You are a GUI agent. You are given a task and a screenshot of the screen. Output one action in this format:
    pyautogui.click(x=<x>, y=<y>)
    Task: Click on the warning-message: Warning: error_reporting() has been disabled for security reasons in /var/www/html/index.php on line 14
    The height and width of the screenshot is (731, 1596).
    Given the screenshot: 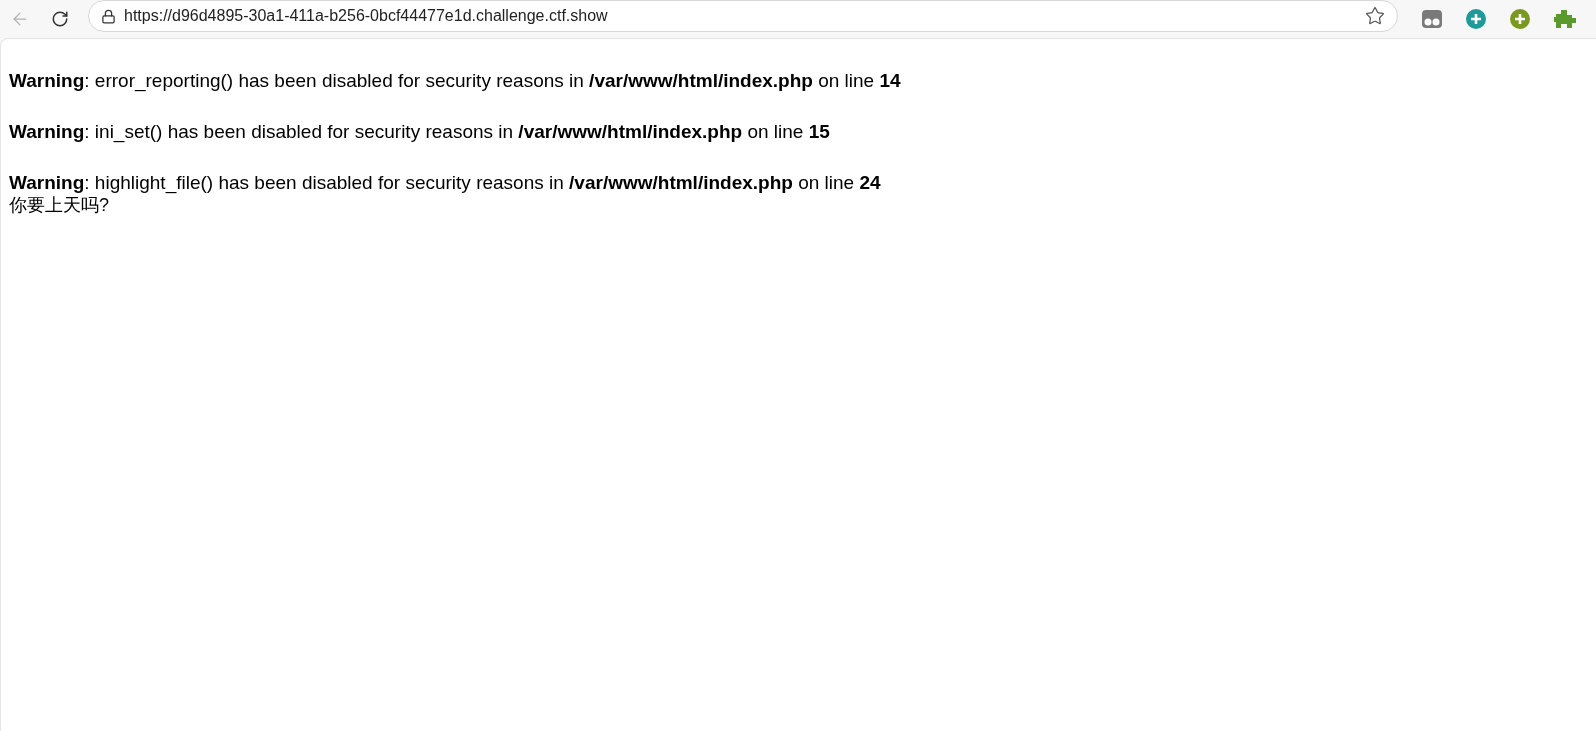 What is the action you would take?
    pyautogui.click(x=455, y=80)
    